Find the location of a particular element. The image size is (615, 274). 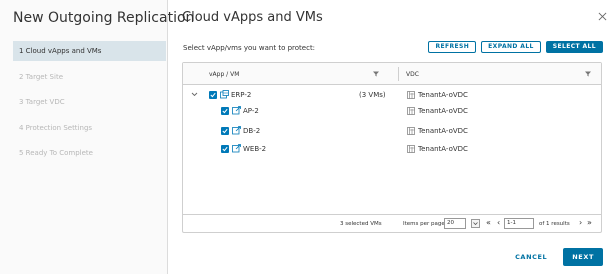

table-row: DB-2 TenantA-oVDC is located at coordinates (392, 132).